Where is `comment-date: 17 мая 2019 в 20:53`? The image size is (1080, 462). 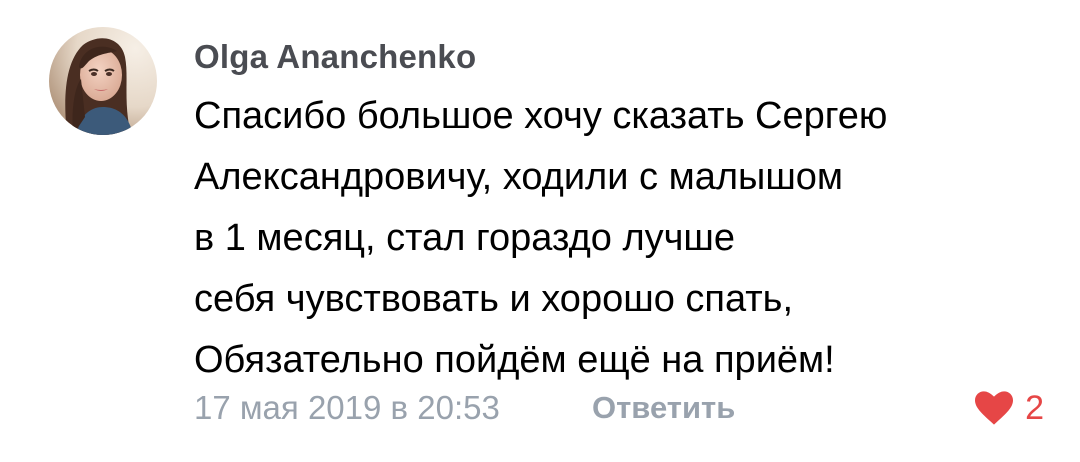 comment-date: 17 мая 2019 в 20:53 is located at coordinates (347, 407).